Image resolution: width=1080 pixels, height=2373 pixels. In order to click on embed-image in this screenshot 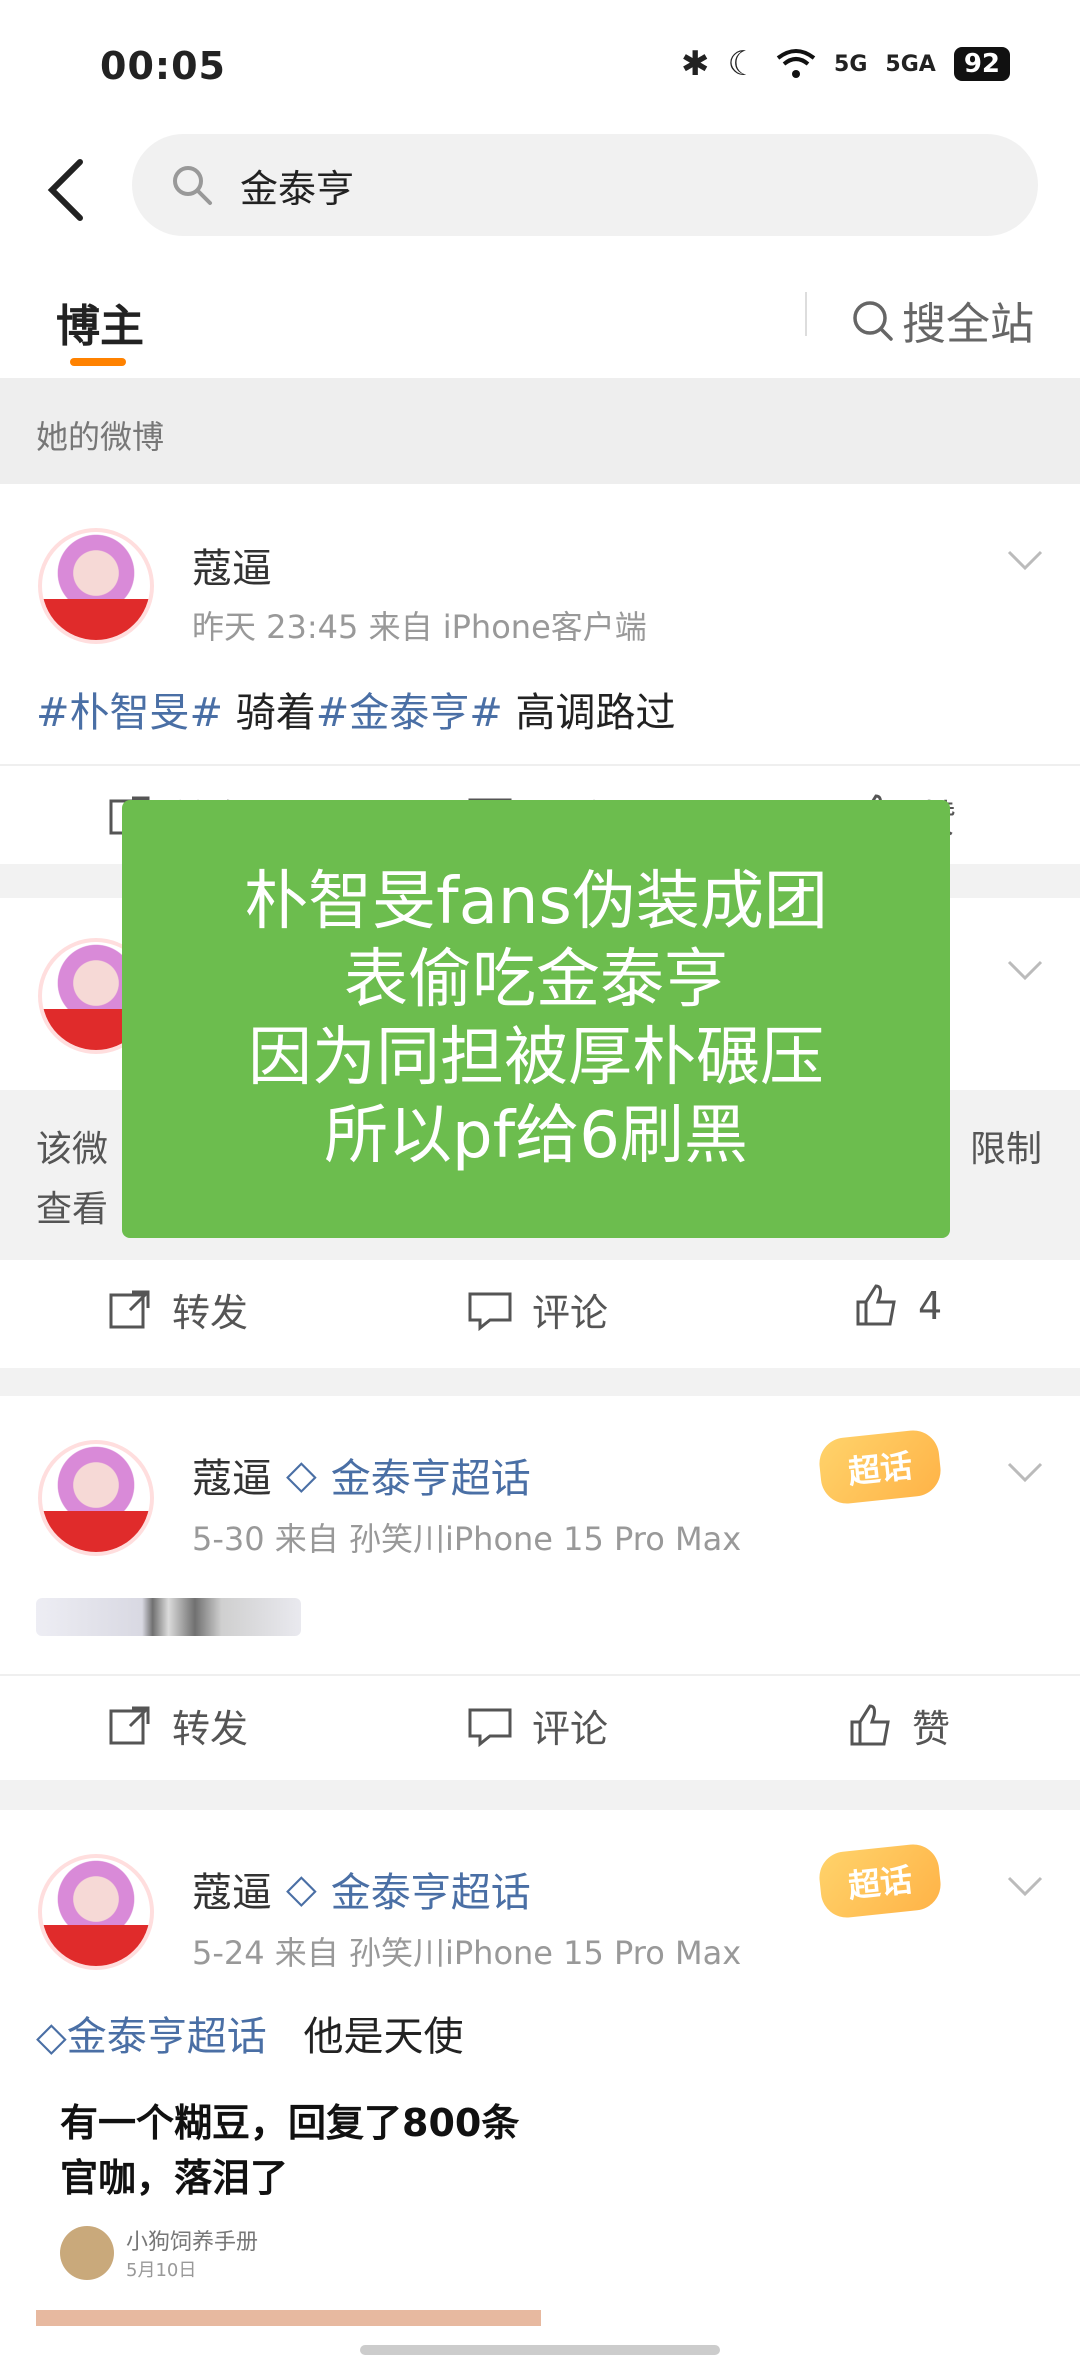, I will do `click(288, 2318)`.